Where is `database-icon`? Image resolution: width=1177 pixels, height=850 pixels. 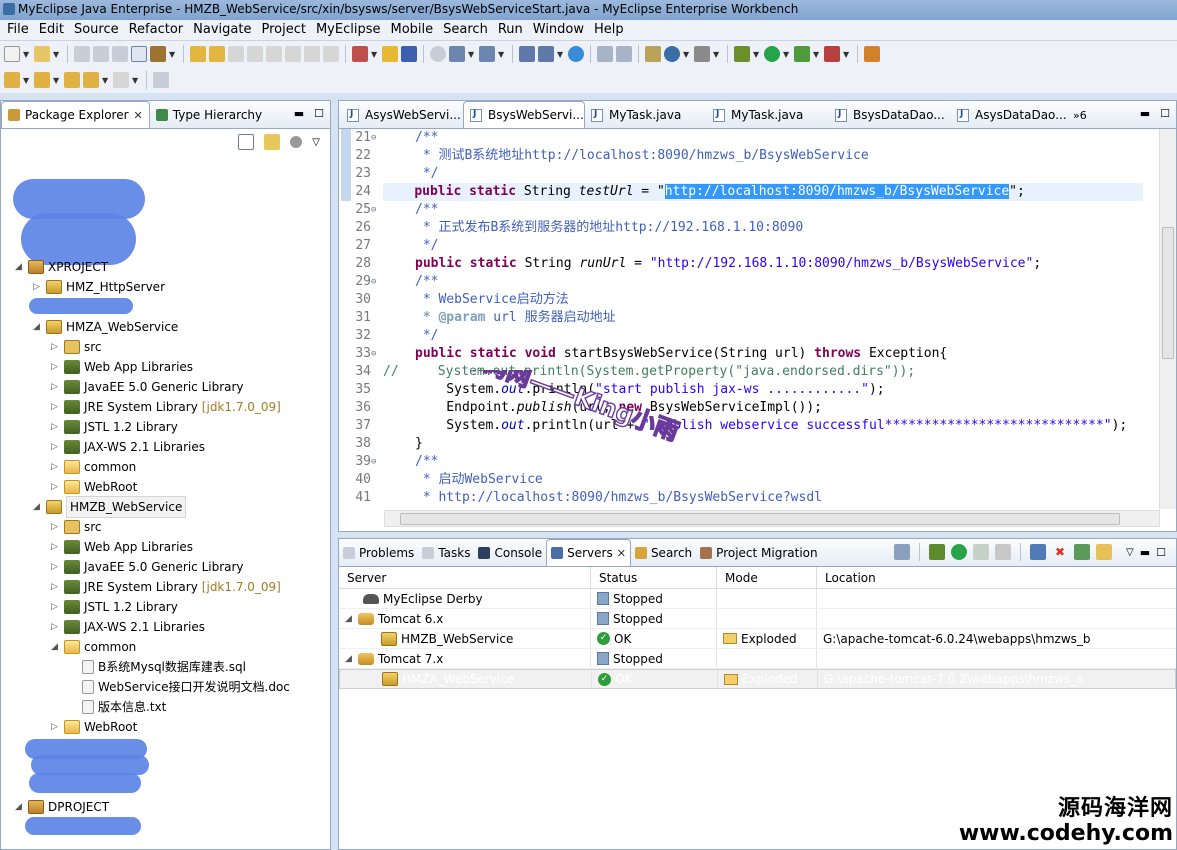
database-icon is located at coordinates (605, 54).